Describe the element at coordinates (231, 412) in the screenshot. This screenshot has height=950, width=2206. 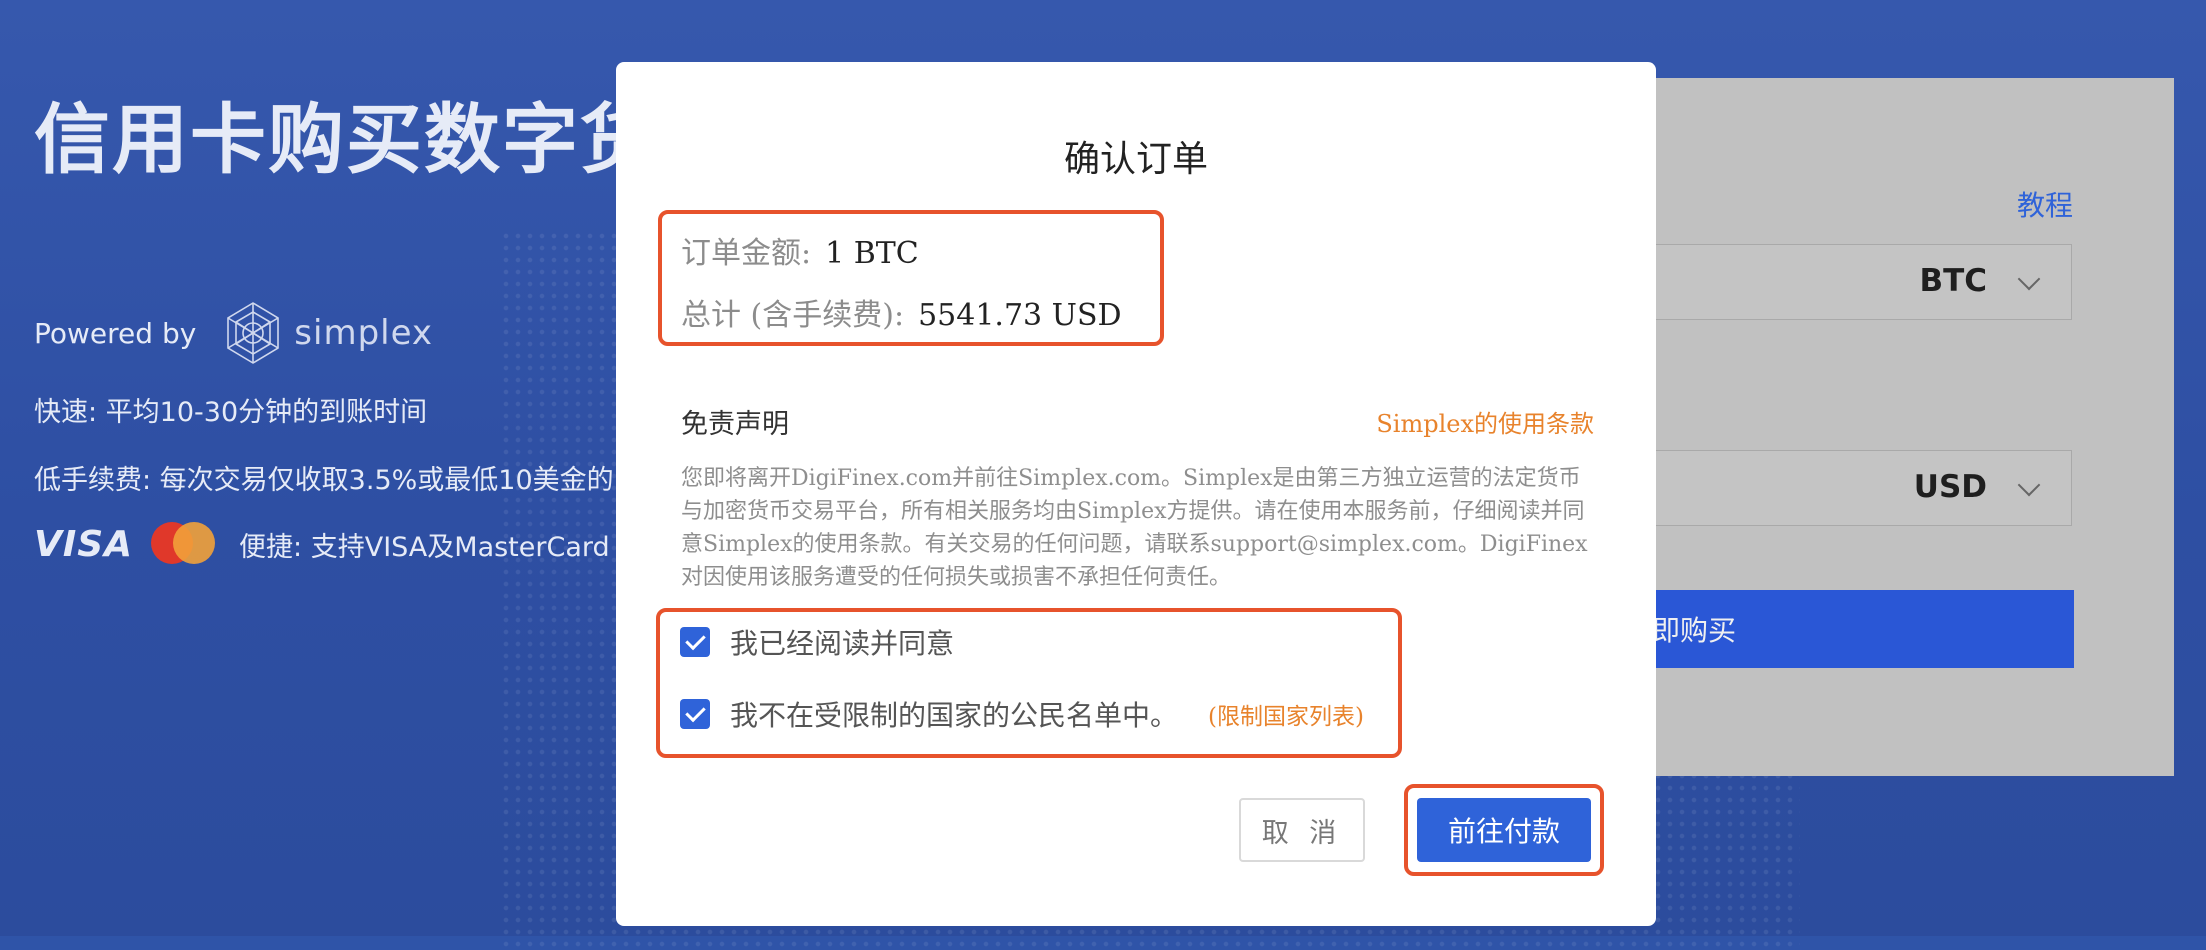
I see `feature-speed: 快速: 平均10-30分钟的到账时间` at that location.